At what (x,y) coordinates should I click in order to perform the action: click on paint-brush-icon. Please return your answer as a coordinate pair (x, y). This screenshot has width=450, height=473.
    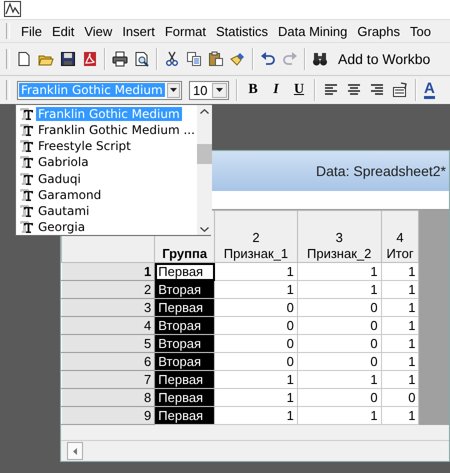
    Looking at the image, I should click on (238, 59).